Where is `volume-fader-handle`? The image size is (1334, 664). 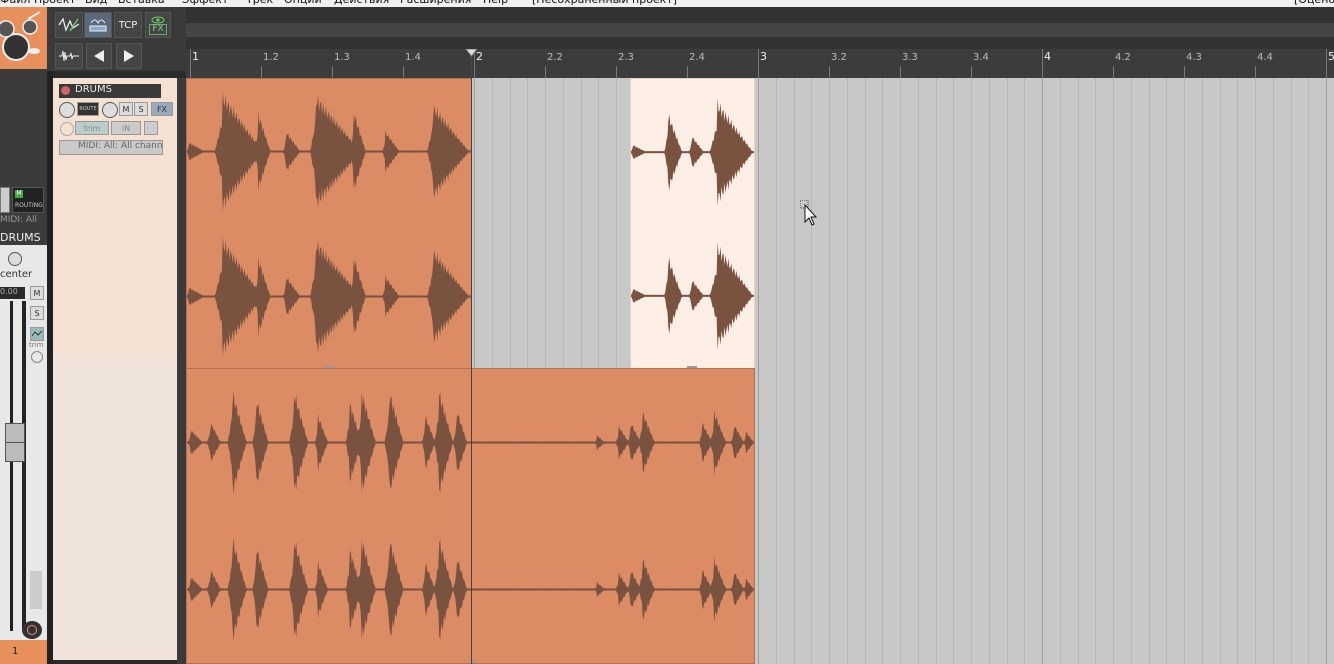 volume-fader-handle is located at coordinates (15, 433).